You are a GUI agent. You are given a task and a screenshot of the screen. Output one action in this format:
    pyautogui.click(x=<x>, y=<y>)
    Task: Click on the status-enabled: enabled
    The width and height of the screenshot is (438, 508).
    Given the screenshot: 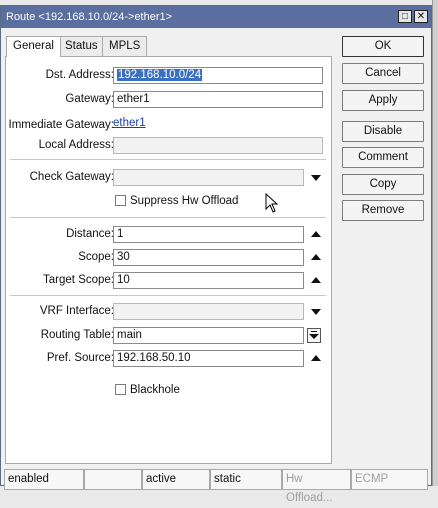 What is the action you would take?
    pyautogui.click(x=44, y=479)
    